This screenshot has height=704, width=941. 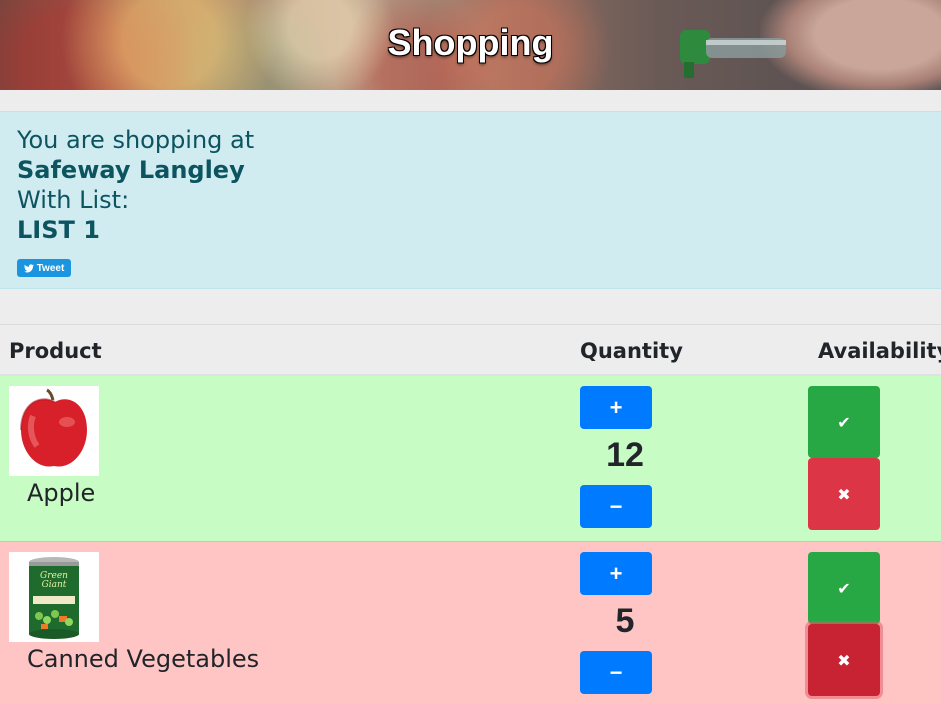 I want to click on apple-image, so click(x=54, y=431).